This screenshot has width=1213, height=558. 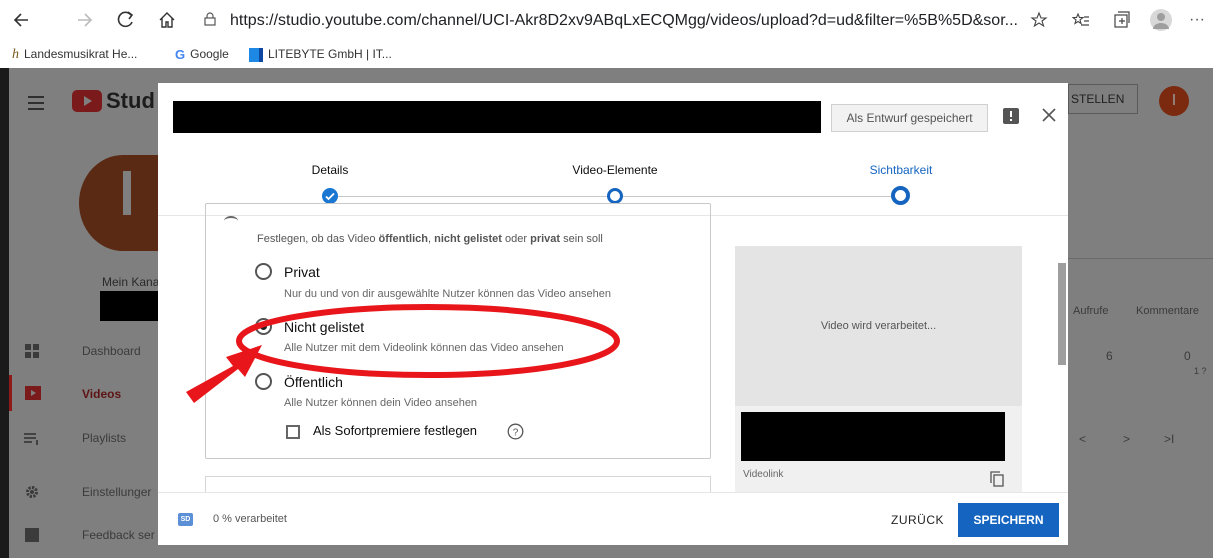 I want to click on litebyte-favicon, so click(x=256, y=54).